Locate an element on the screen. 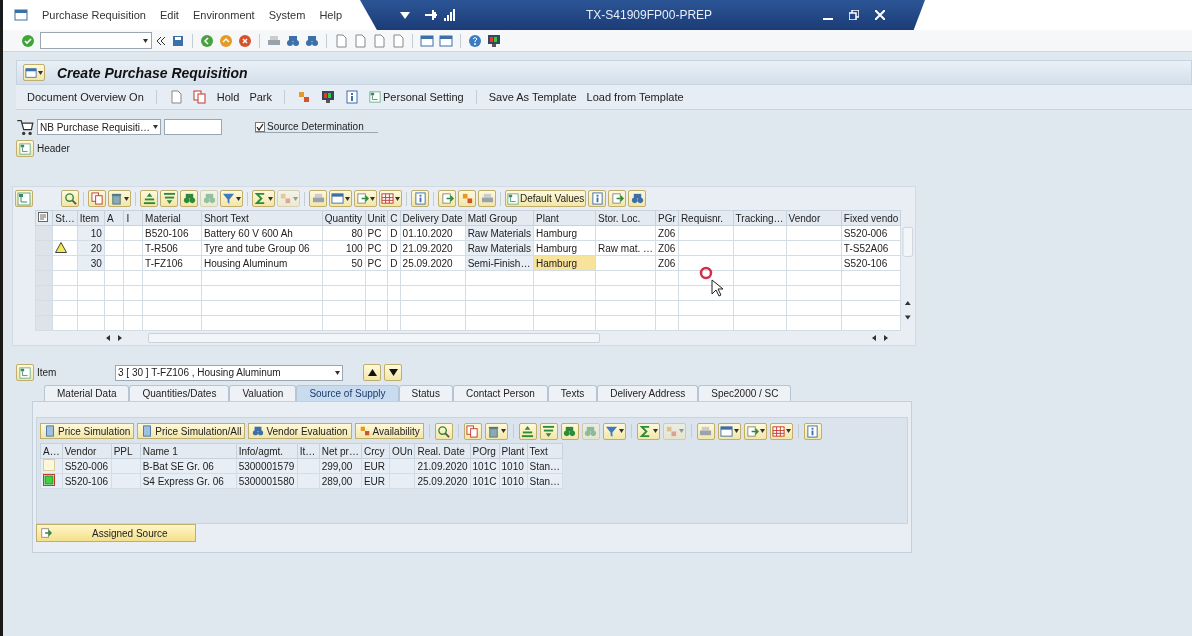  tab: Quantities/Dates is located at coordinates (179, 393).